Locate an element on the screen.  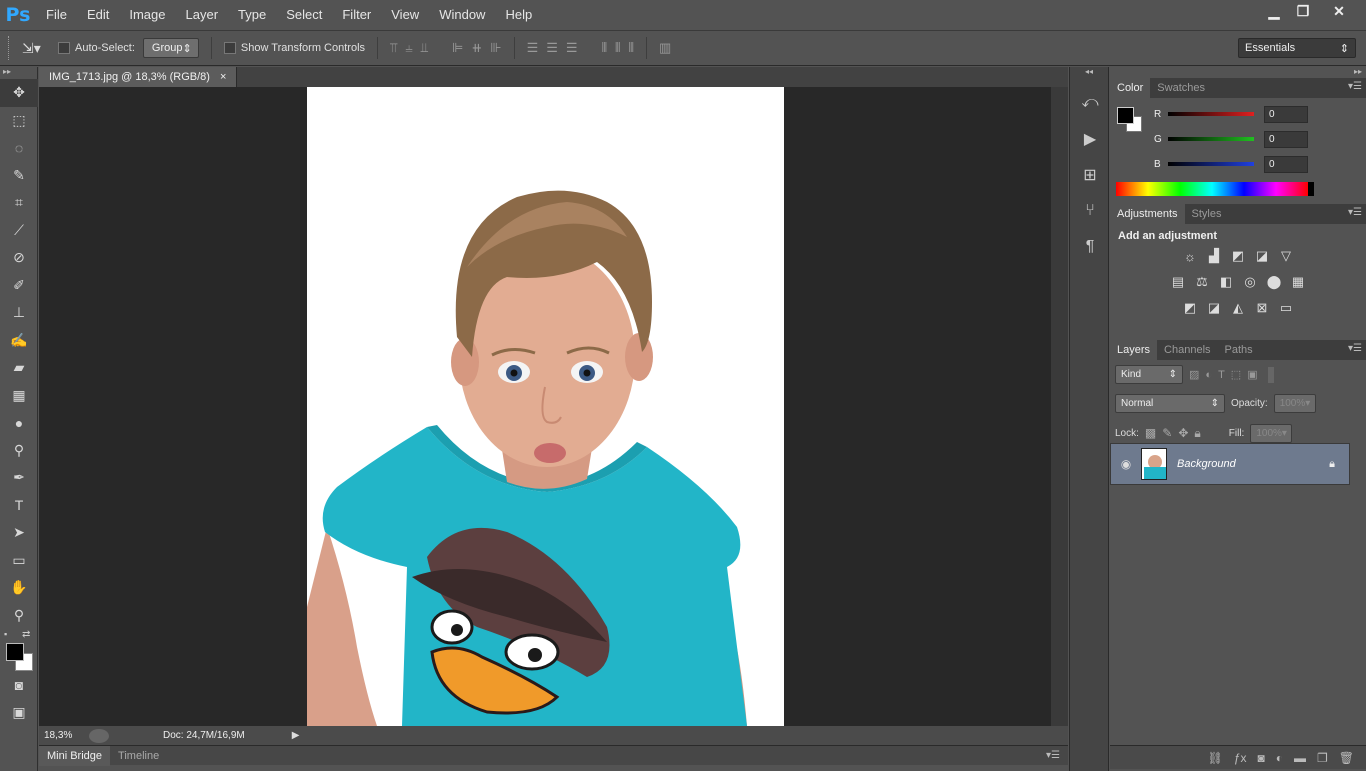
menu-image: Image is located at coordinates (147, 15).